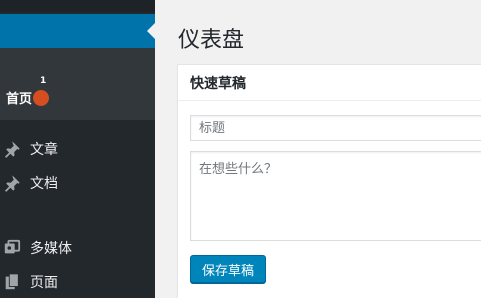 The width and height of the screenshot is (481, 298). I want to click on sidebar-item-posts: 文章, so click(77, 149).